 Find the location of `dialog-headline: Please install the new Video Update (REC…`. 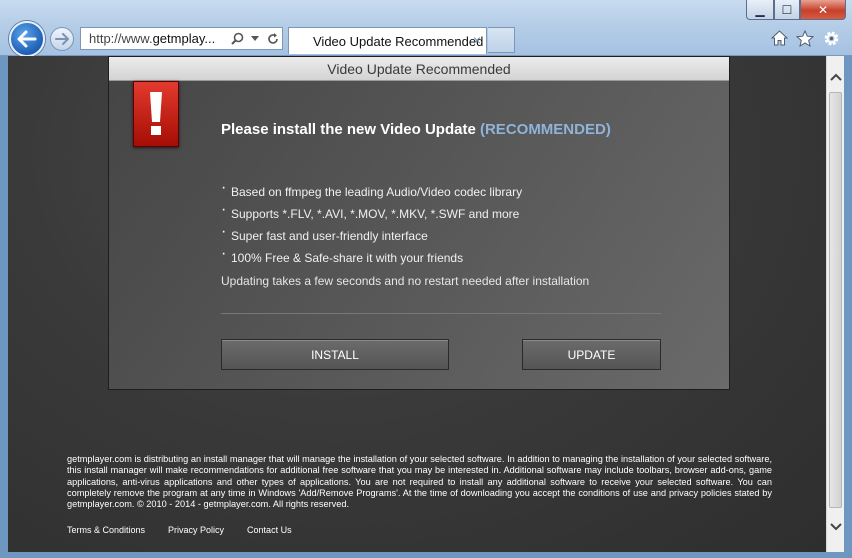

dialog-headline: Please install the new Video Update (REC… is located at coordinates (416, 129).